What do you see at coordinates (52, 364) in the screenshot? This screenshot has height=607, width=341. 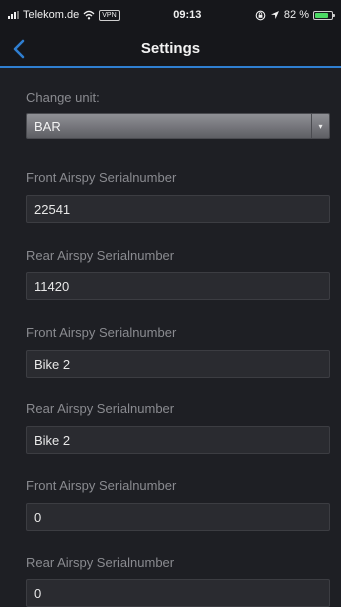 I see `front-serial-value-2: Bike 2` at bounding box center [52, 364].